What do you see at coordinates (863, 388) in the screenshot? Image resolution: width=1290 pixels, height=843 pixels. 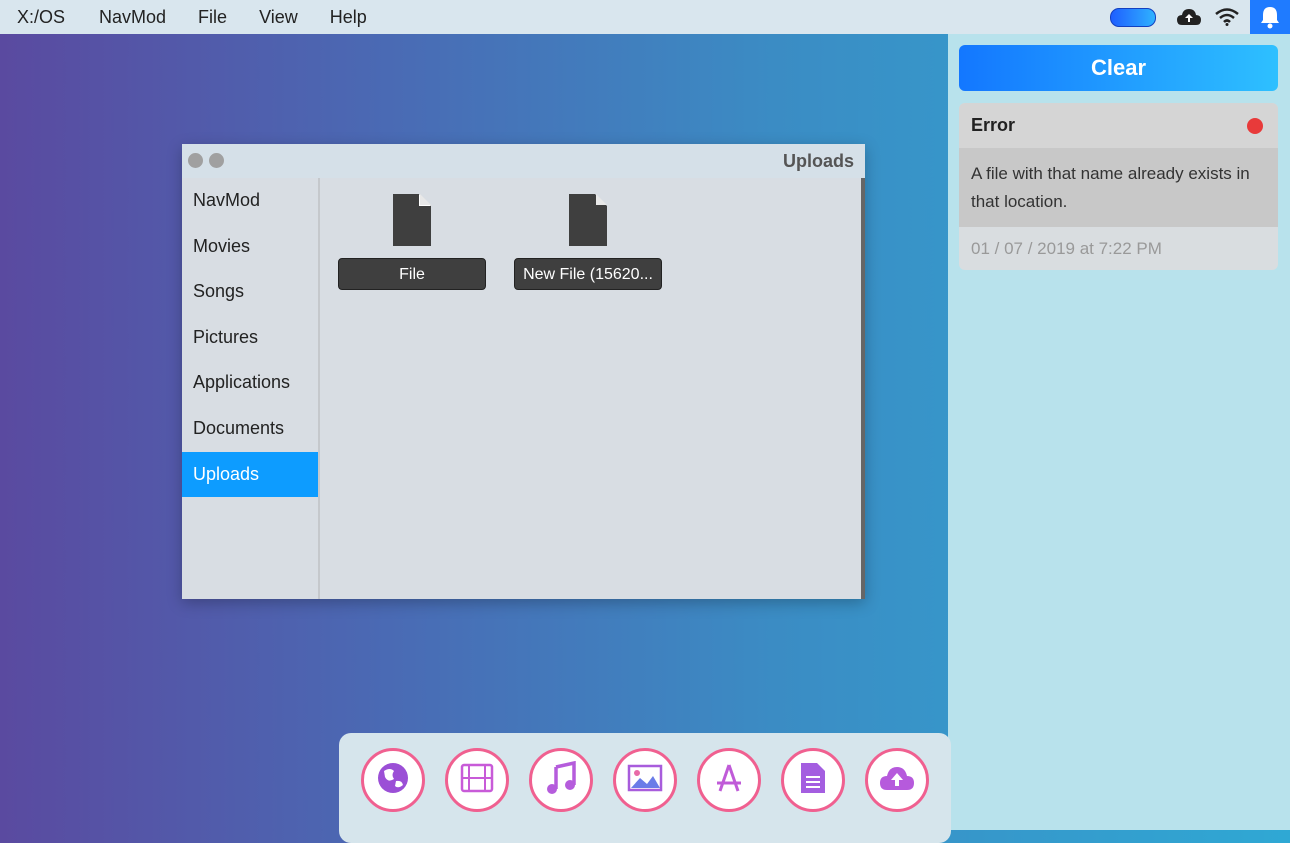 I see `scrollbar` at bounding box center [863, 388].